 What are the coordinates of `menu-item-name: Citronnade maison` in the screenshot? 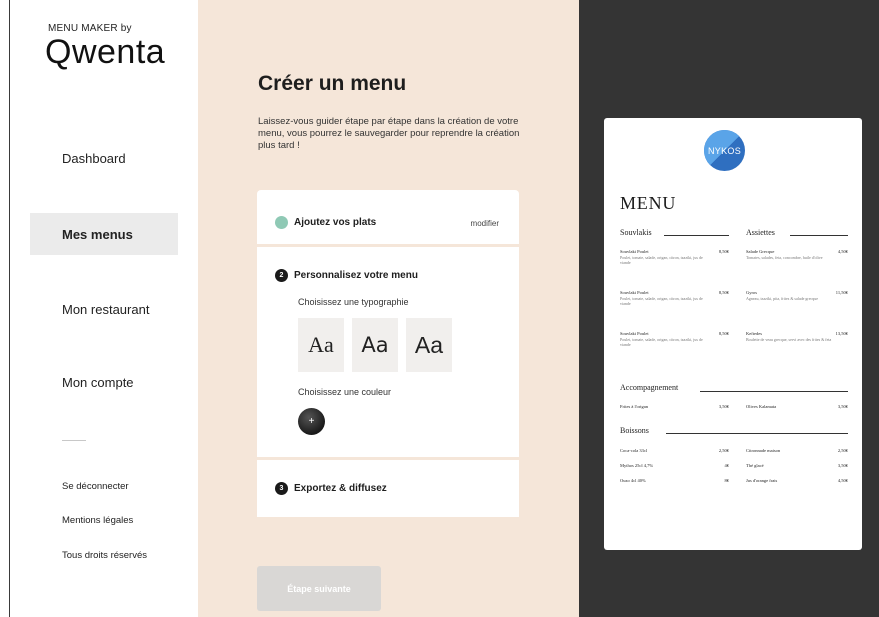 It's located at (763, 450).